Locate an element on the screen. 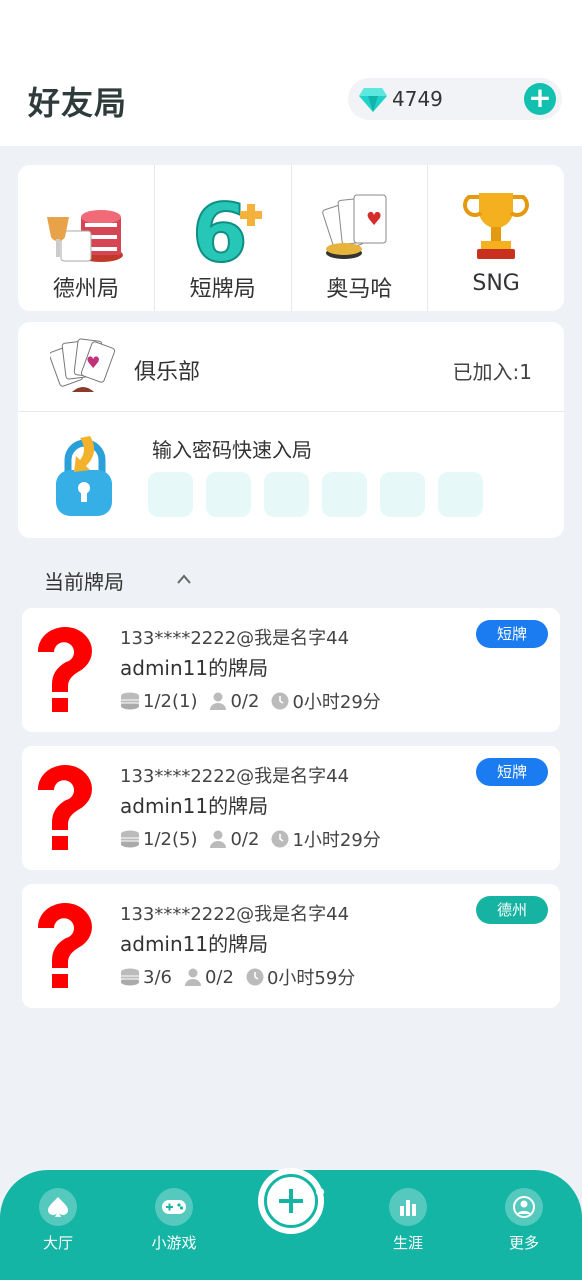 This screenshot has height=1280, width=582. bar-chart-icon is located at coordinates (408, 1208).